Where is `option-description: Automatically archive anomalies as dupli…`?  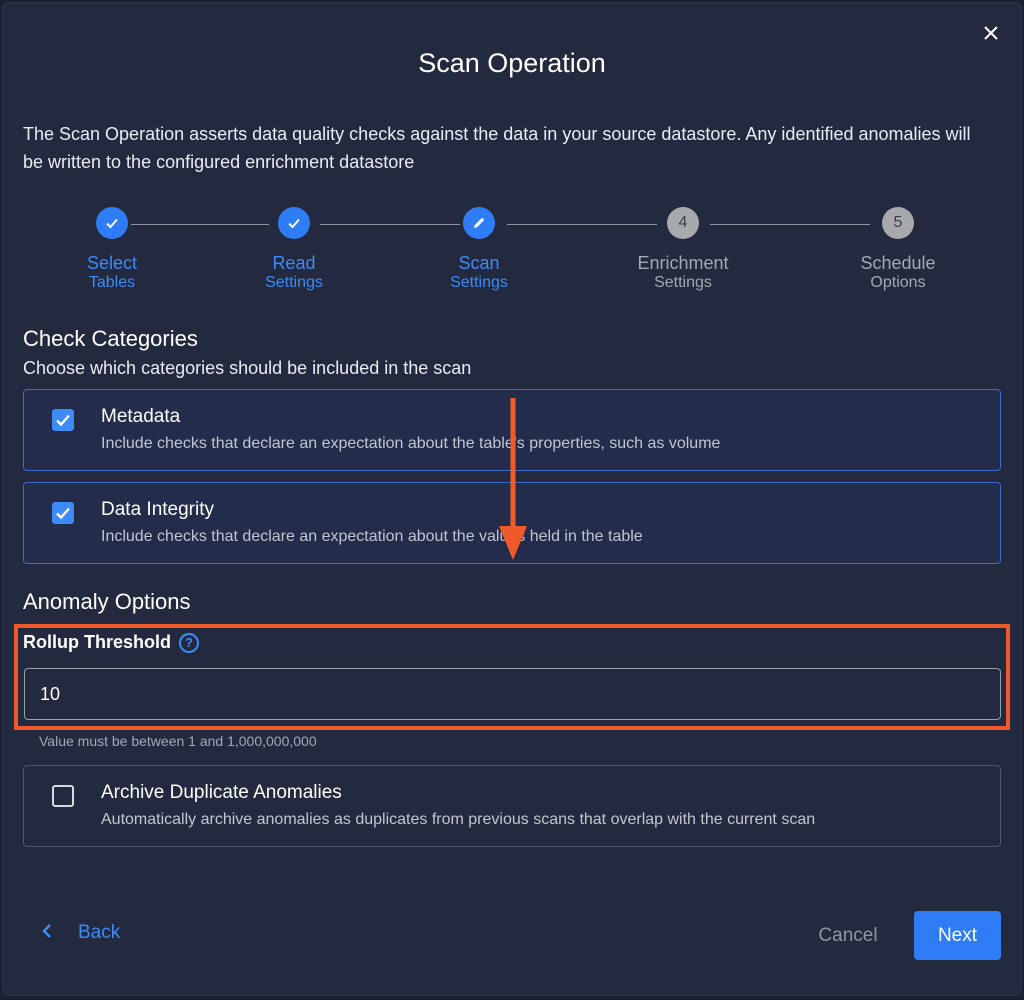 option-description: Automatically archive anomalies as dupli… is located at coordinates (458, 819).